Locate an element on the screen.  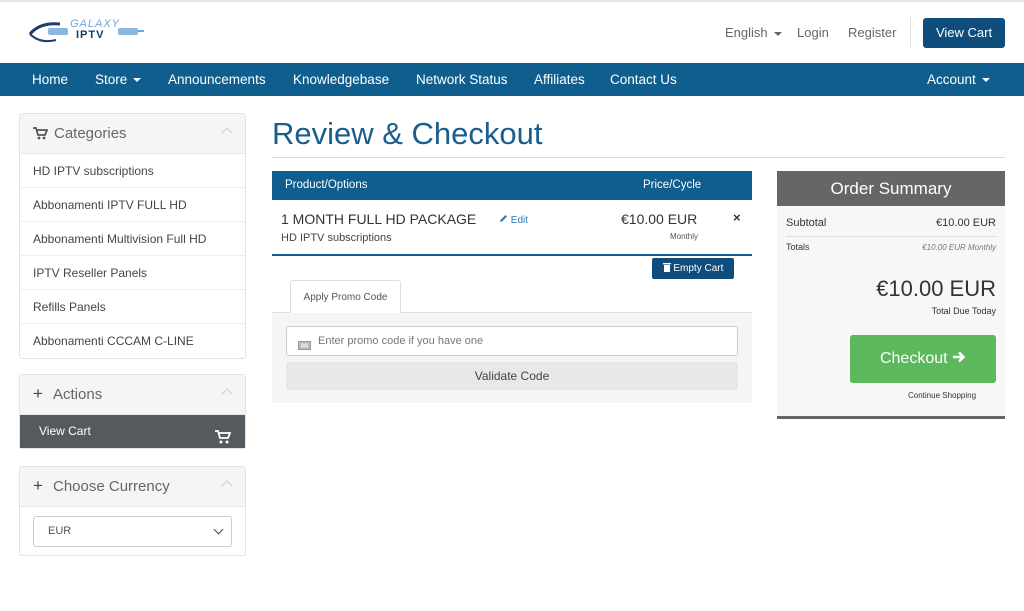
edit-label: Edit is located at coordinates (519, 220).